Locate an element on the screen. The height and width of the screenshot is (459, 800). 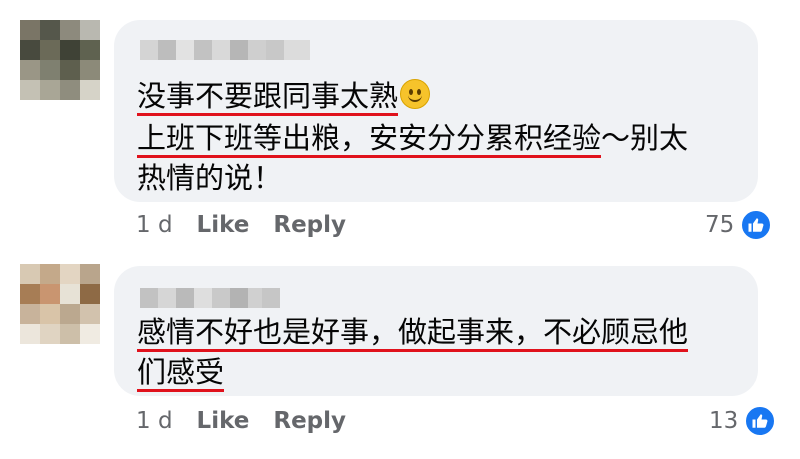
comment-text-line: 们感受 is located at coordinates (181, 372).